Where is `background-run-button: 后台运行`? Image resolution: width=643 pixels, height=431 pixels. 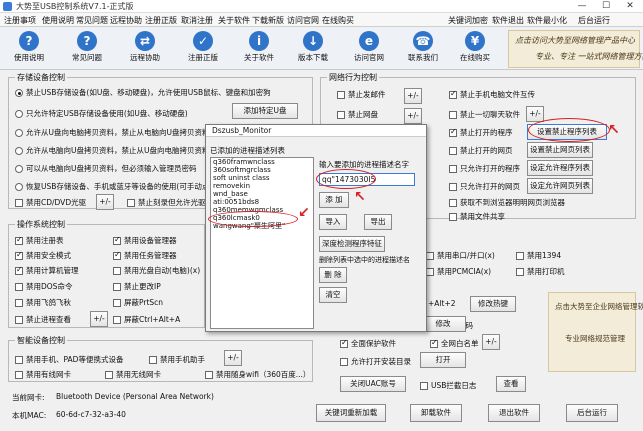
background-run-button: 后台运行 is located at coordinates (592, 413).